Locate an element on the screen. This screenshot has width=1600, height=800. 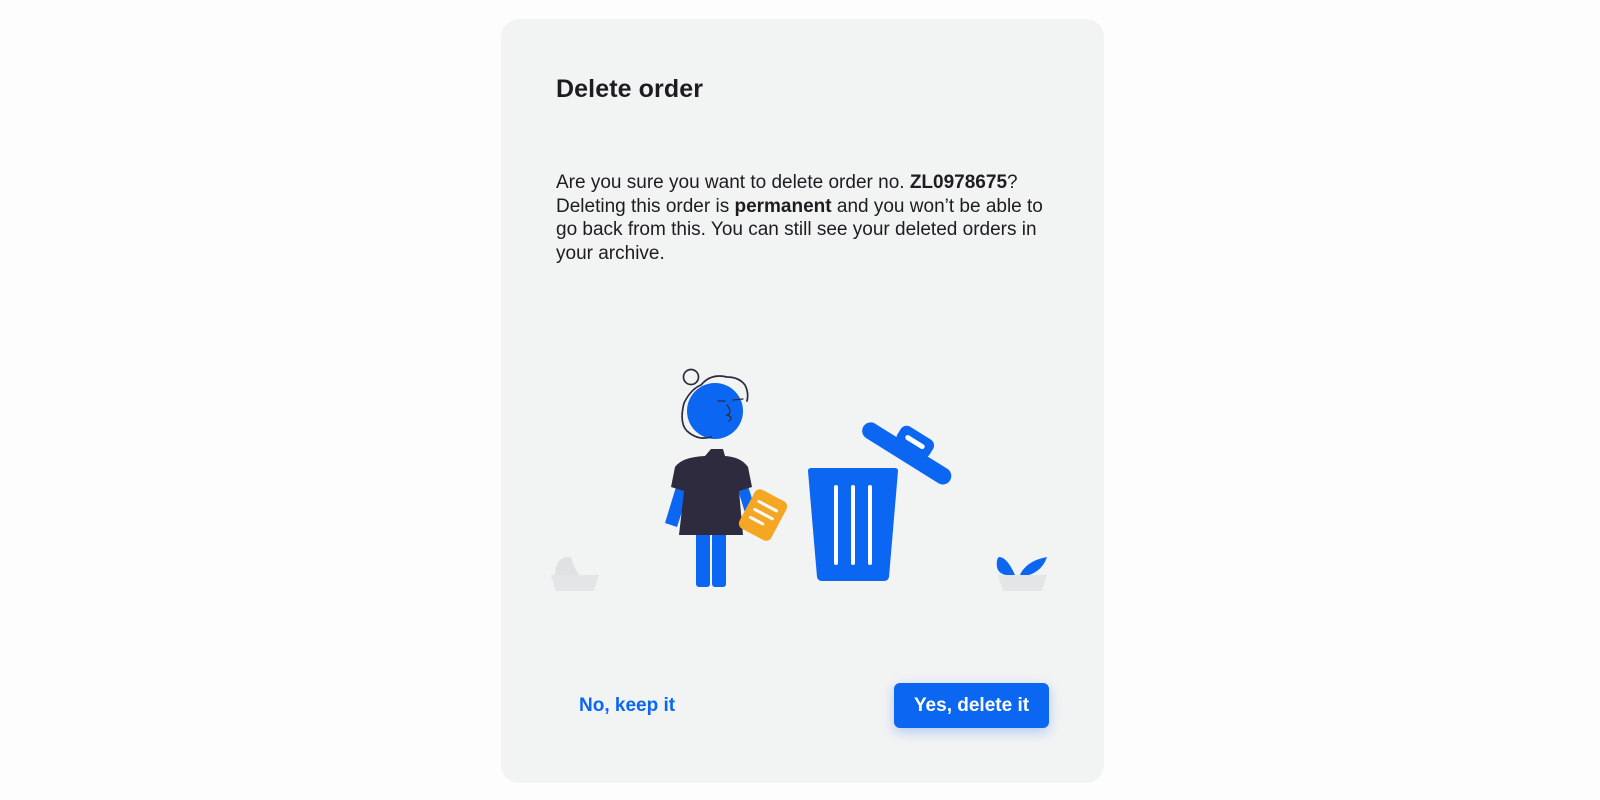
plant-left-icon is located at coordinates (575, 573).